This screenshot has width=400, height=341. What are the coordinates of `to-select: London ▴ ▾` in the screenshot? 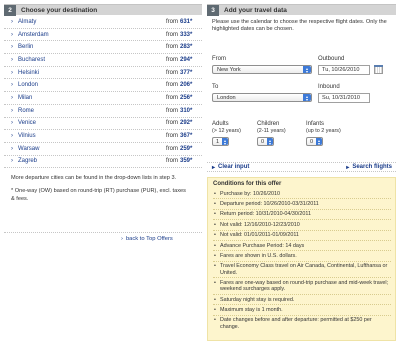 It's located at (262, 97).